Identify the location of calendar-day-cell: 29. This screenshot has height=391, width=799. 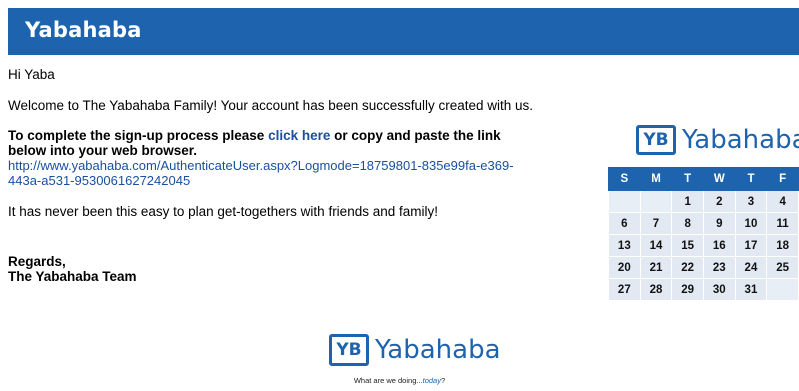
(687, 289).